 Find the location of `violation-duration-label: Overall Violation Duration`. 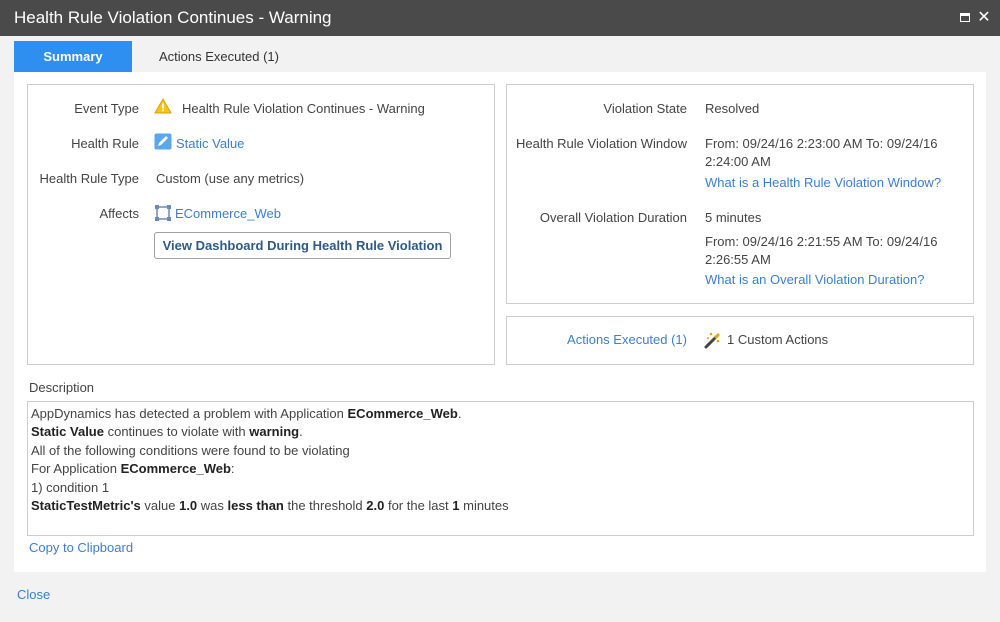

violation-duration-label: Overall Violation Duration is located at coordinates (613, 217).